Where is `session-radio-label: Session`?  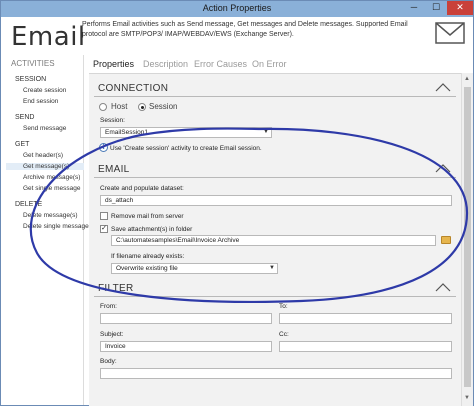
session-radio-label: Session is located at coordinates (163, 106).